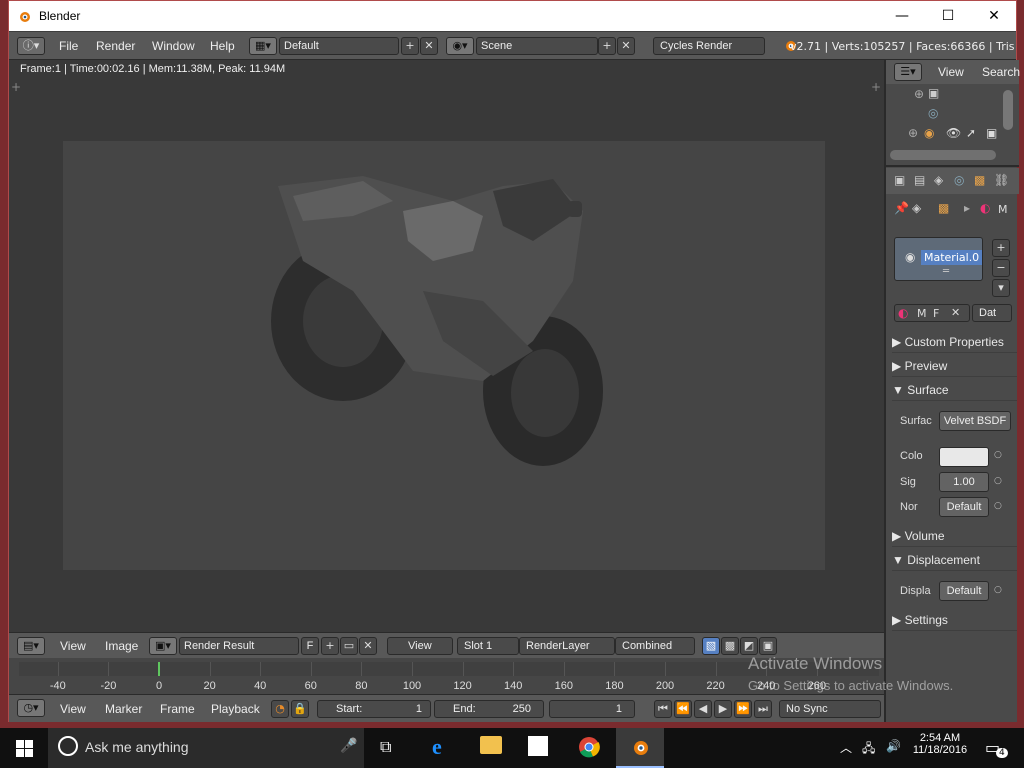 Image resolution: width=1024 pixels, height=768 pixels. What do you see at coordinates (992, 313) in the screenshot?
I see `link-data-dropdown: Dat` at bounding box center [992, 313].